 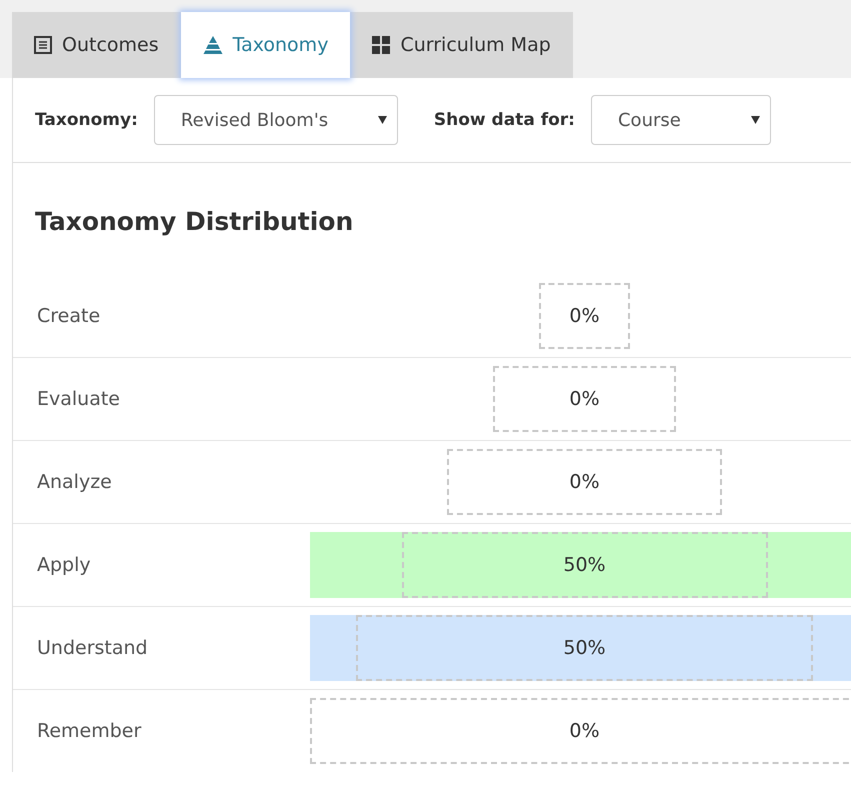 I want to click on level-label: Evaluate, so click(x=78, y=399).